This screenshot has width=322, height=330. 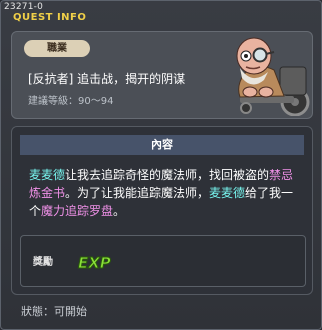 I want to click on exp-icon: EXP, so click(x=95, y=263).